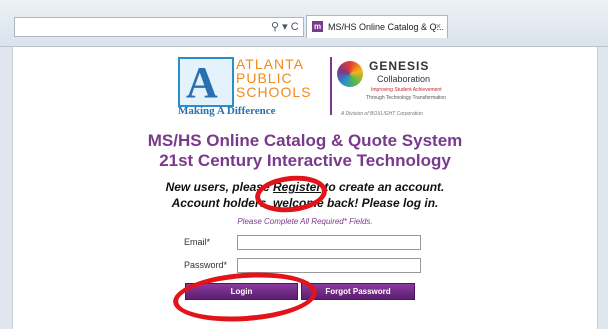 Image resolution: width=608 pixels, height=329 pixels. I want to click on email-label: Email*, so click(197, 242).